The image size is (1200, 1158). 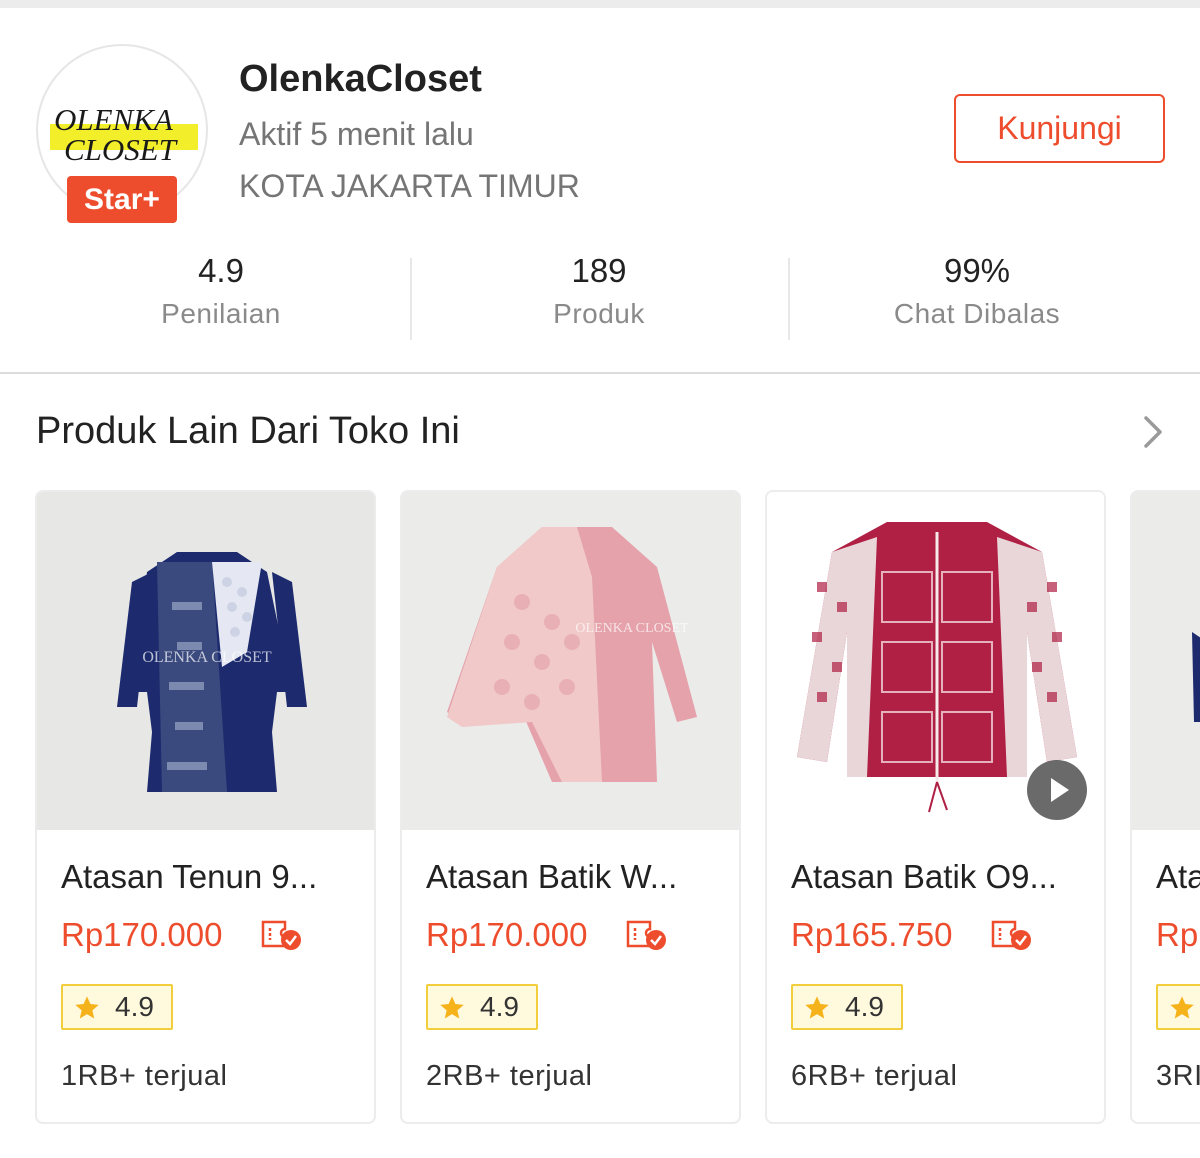 I want to click on shop-location: KOTA JAKARTA TIMUR, so click(x=409, y=186).